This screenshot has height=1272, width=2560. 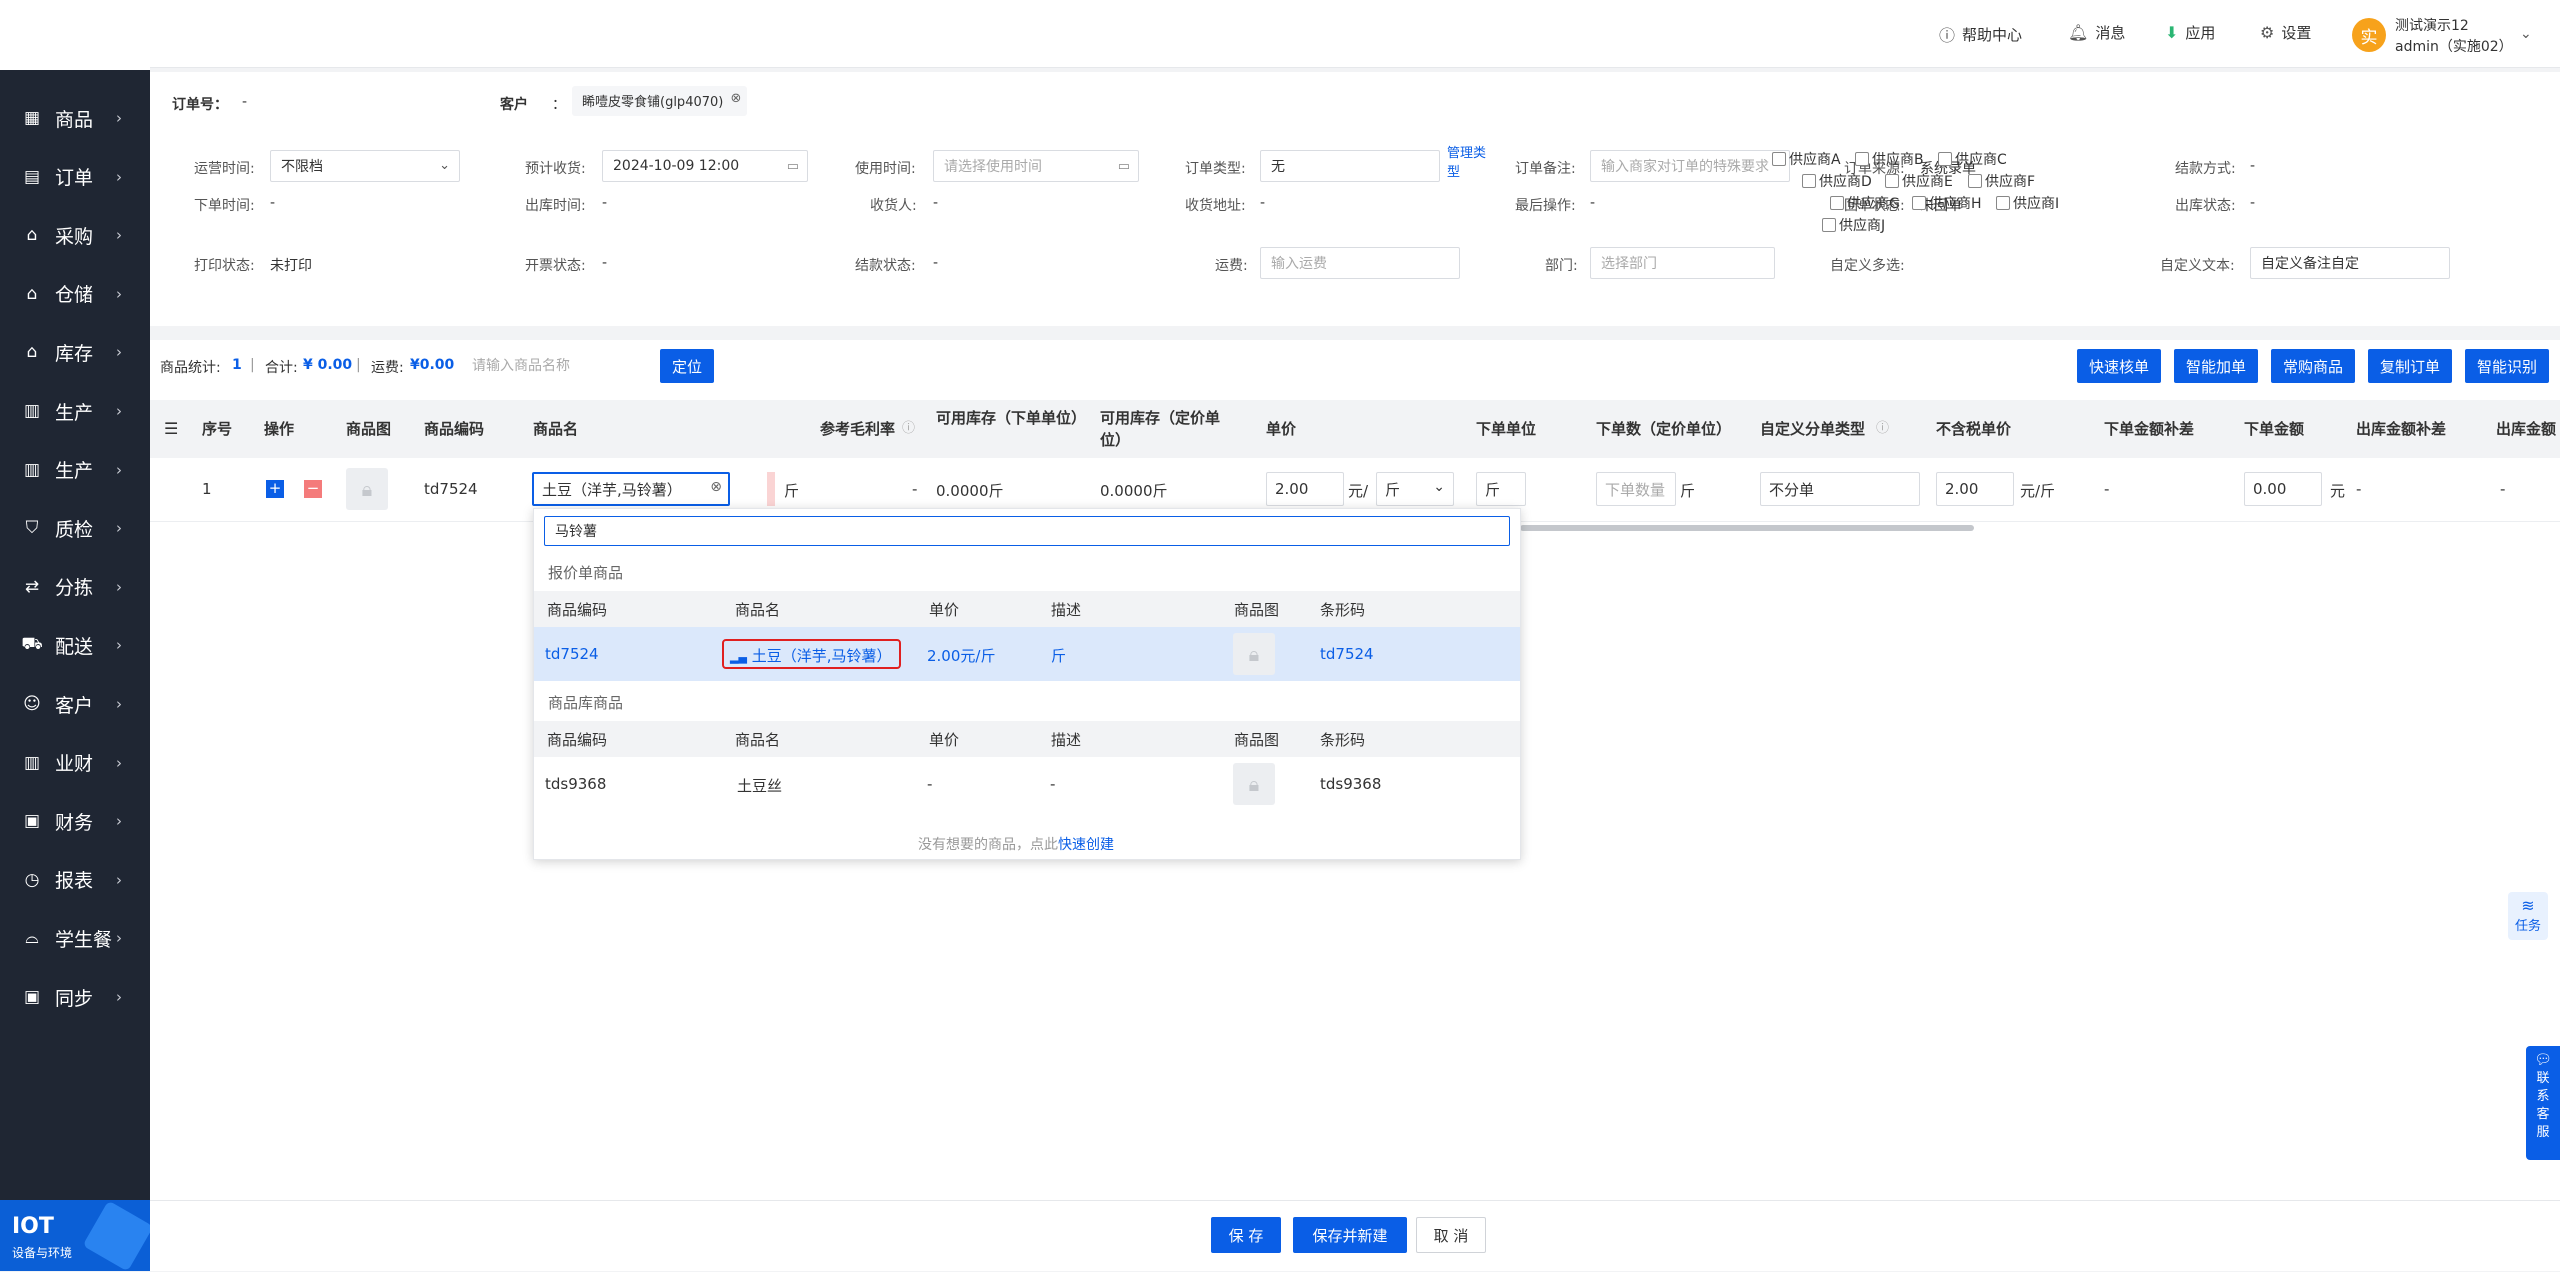 What do you see at coordinates (1360, 263) in the screenshot?
I see `freight-input: 输入运费` at bounding box center [1360, 263].